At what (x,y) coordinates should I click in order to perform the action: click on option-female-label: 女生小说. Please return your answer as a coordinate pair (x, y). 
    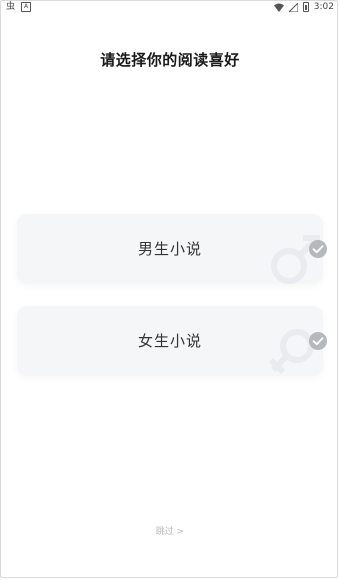
    Looking at the image, I should click on (169, 341).